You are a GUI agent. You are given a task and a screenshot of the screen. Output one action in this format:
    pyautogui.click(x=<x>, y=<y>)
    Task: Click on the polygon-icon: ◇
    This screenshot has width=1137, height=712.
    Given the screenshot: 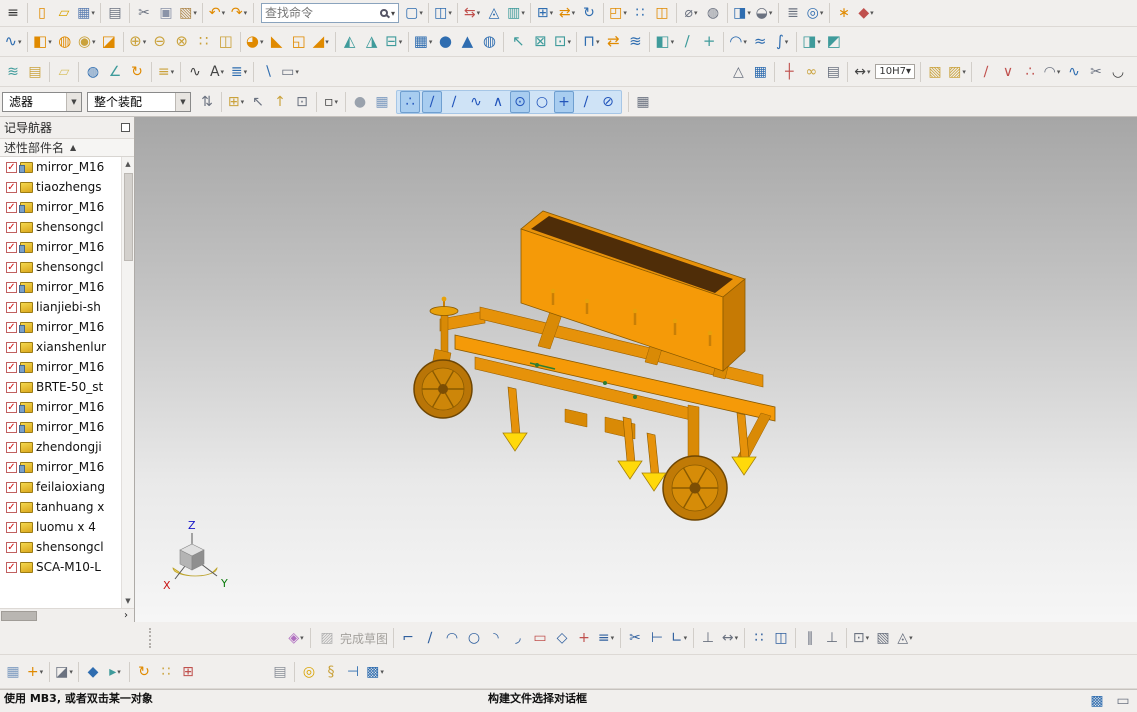 What is the action you would take?
    pyautogui.click(x=562, y=638)
    